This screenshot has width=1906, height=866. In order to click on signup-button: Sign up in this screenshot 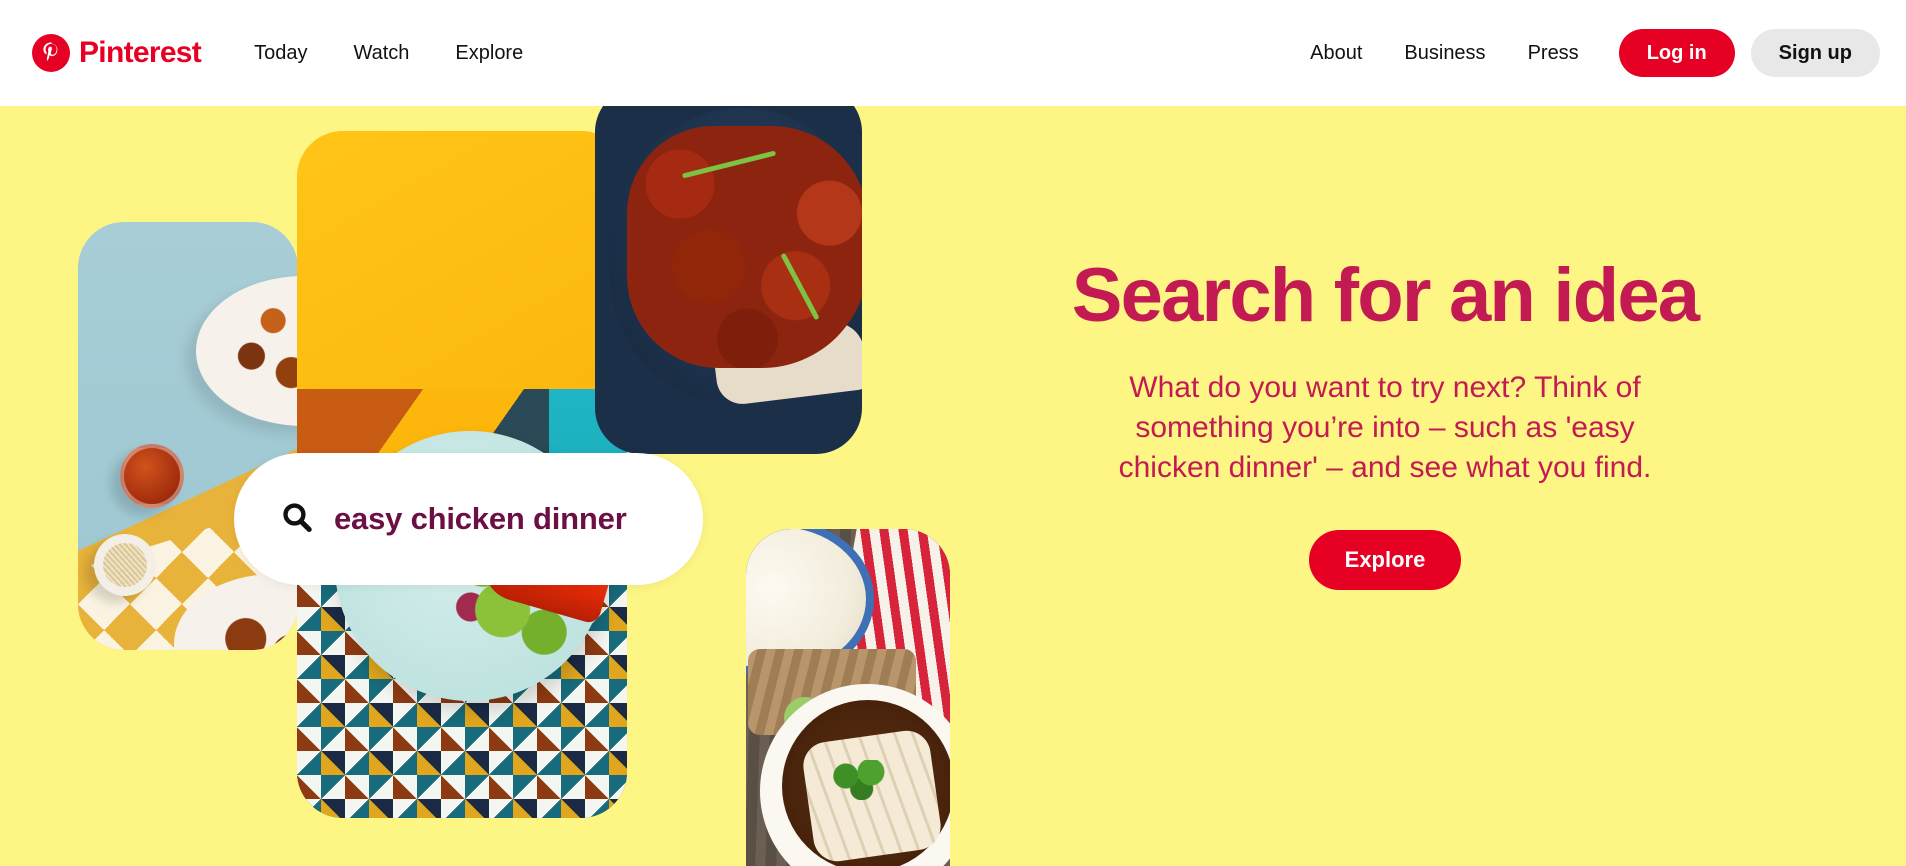, I will do `click(1815, 53)`.